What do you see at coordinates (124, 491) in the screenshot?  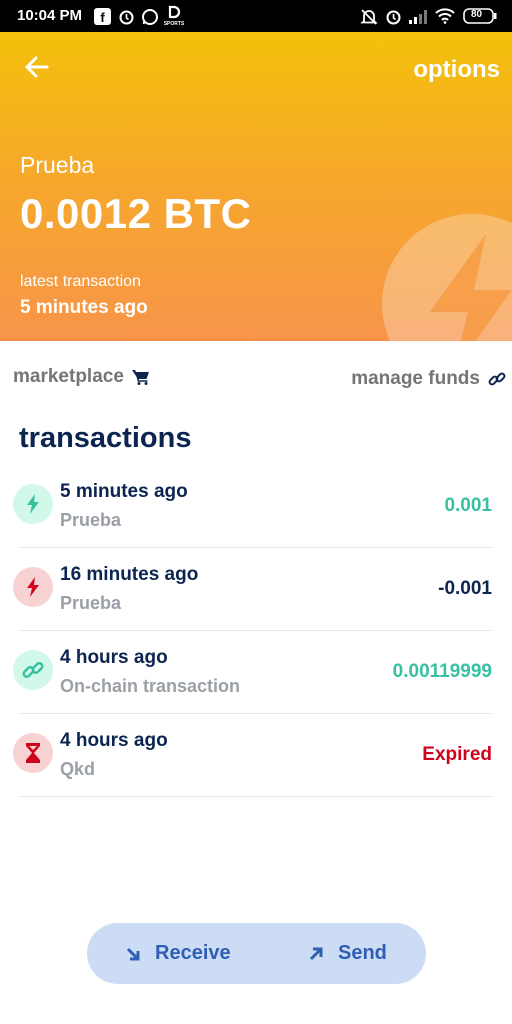 I see `transaction-time: 5 minutes ago` at bounding box center [124, 491].